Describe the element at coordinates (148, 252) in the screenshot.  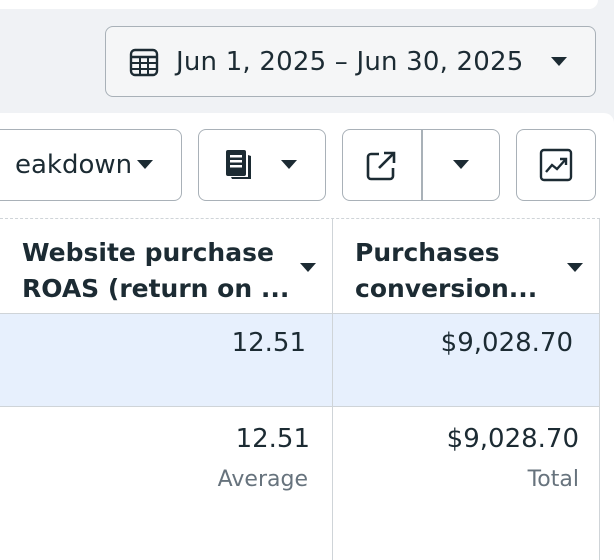
I see `column-header-line: Website purchase` at that location.